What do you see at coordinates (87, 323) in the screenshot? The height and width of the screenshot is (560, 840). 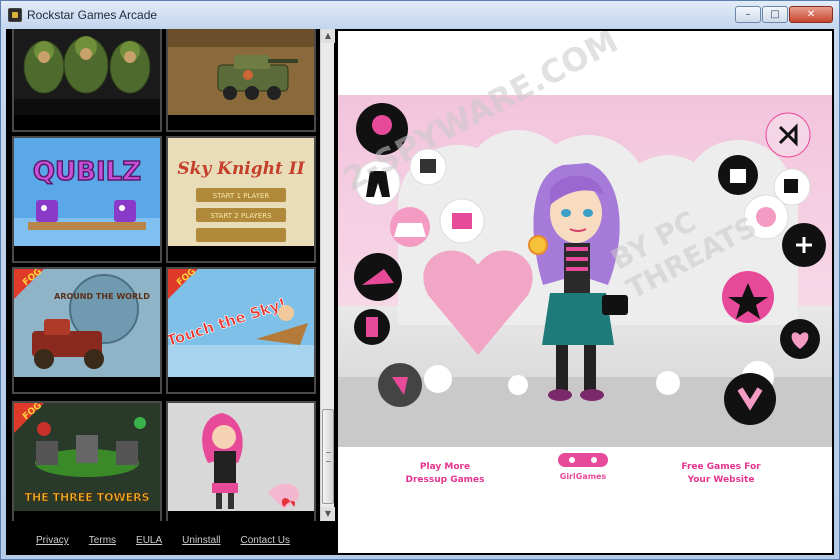 I see `game-thumbnail: FOG AROUND THE WORLD` at bounding box center [87, 323].